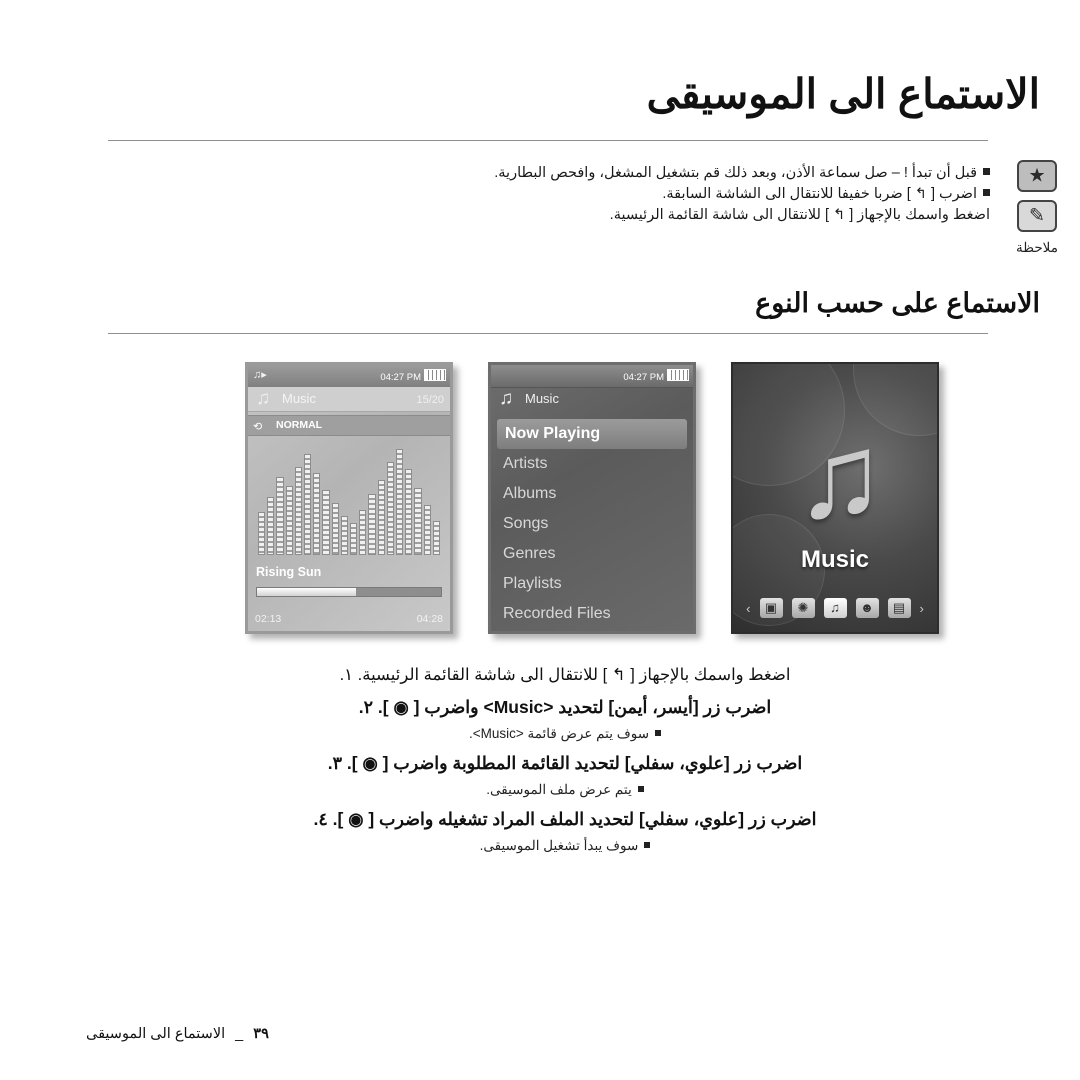 This screenshot has width=1080, height=1080. What do you see at coordinates (867, 608) in the screenshot?
I see `video-icon: ☻` at bounding box center [867, 608].